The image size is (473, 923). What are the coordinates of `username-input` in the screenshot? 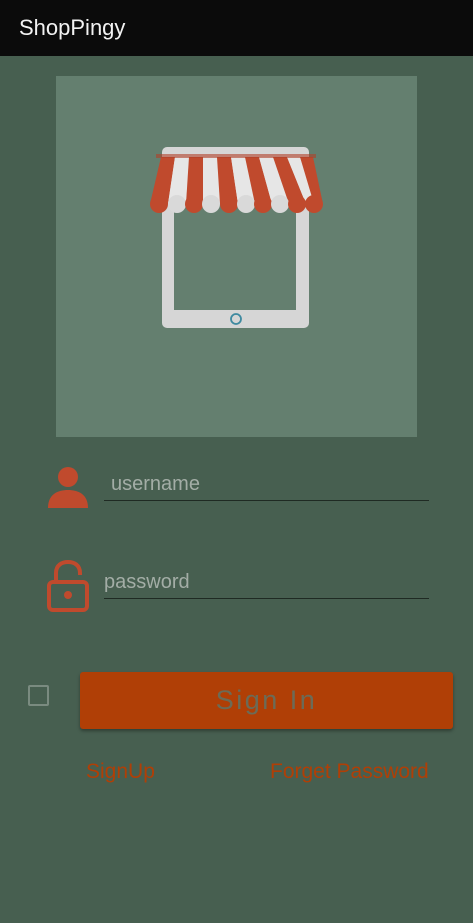 It's located at (266, 481).